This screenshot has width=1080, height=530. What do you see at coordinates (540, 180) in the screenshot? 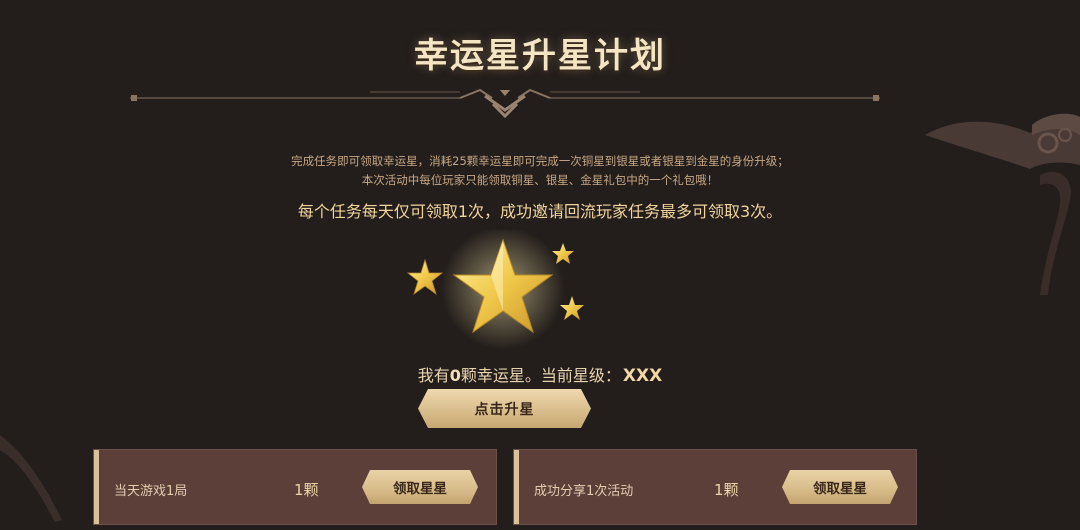
I see `description-line-2: 本次活动中每位玩家只能领取铜星、银星、金星礼包中的一个礼包哦！` at bounding box center [540, 180].